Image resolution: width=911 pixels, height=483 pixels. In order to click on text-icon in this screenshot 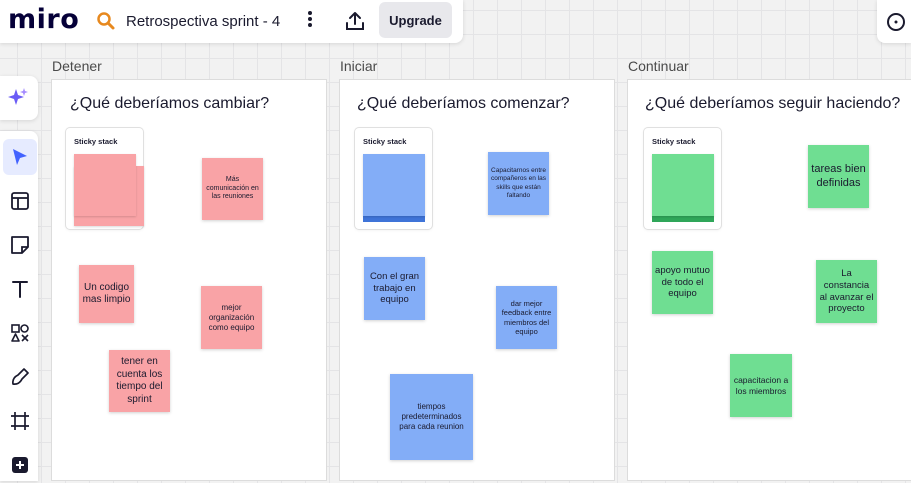, I will do `click(20, 289)`.